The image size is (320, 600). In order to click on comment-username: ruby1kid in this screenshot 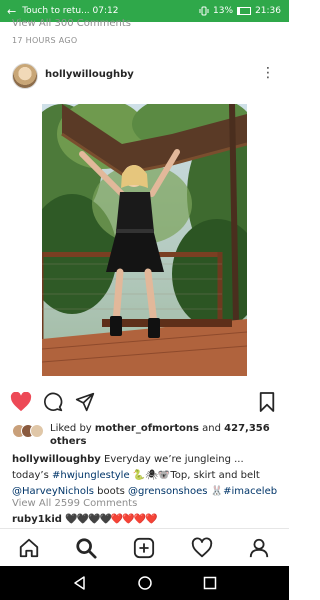, I will do `click(37, 519)`.